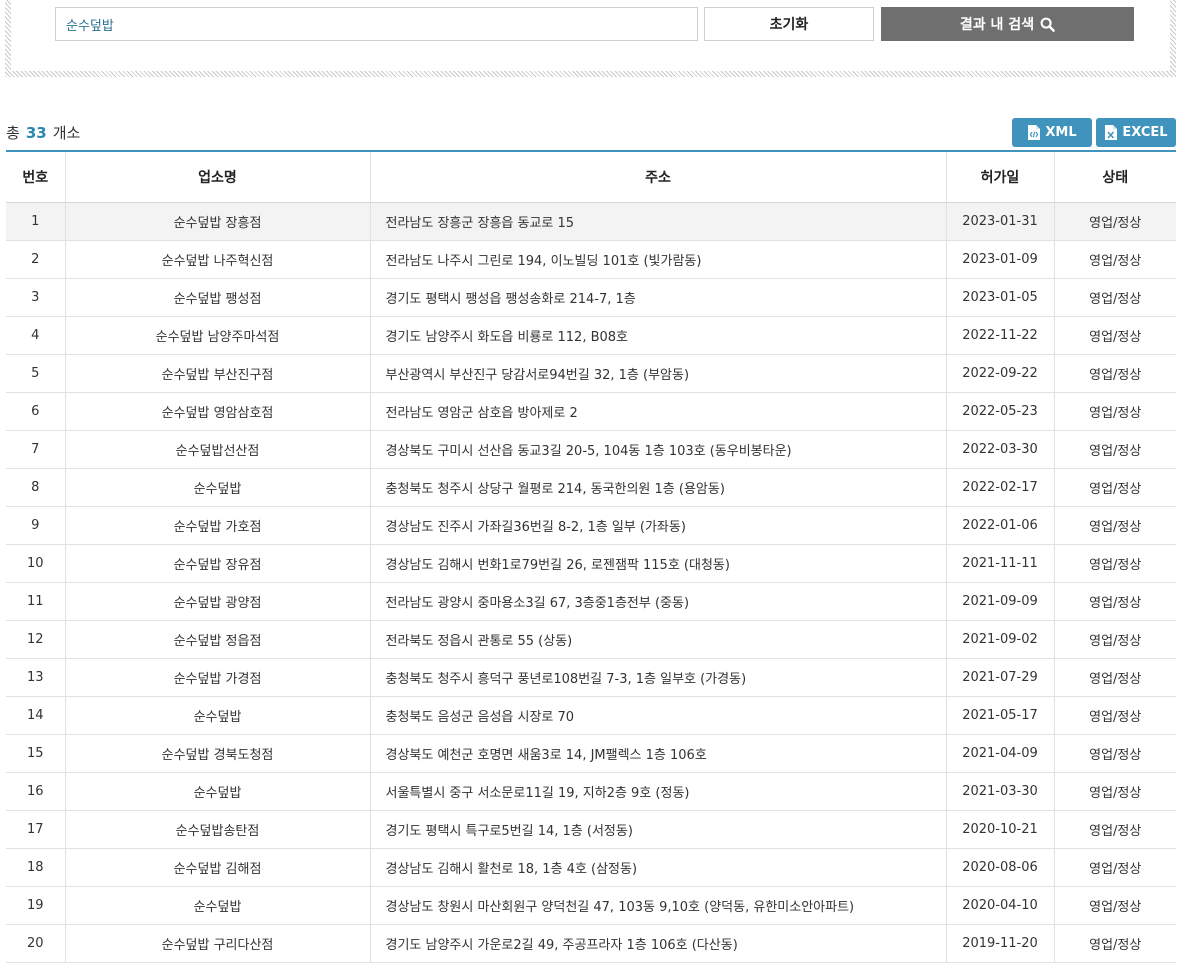  I want to click on cell-address: 경기도 남양주시 가운로2길 49, 주공프라자 1층 106호 (다산동), so click(657, 943).